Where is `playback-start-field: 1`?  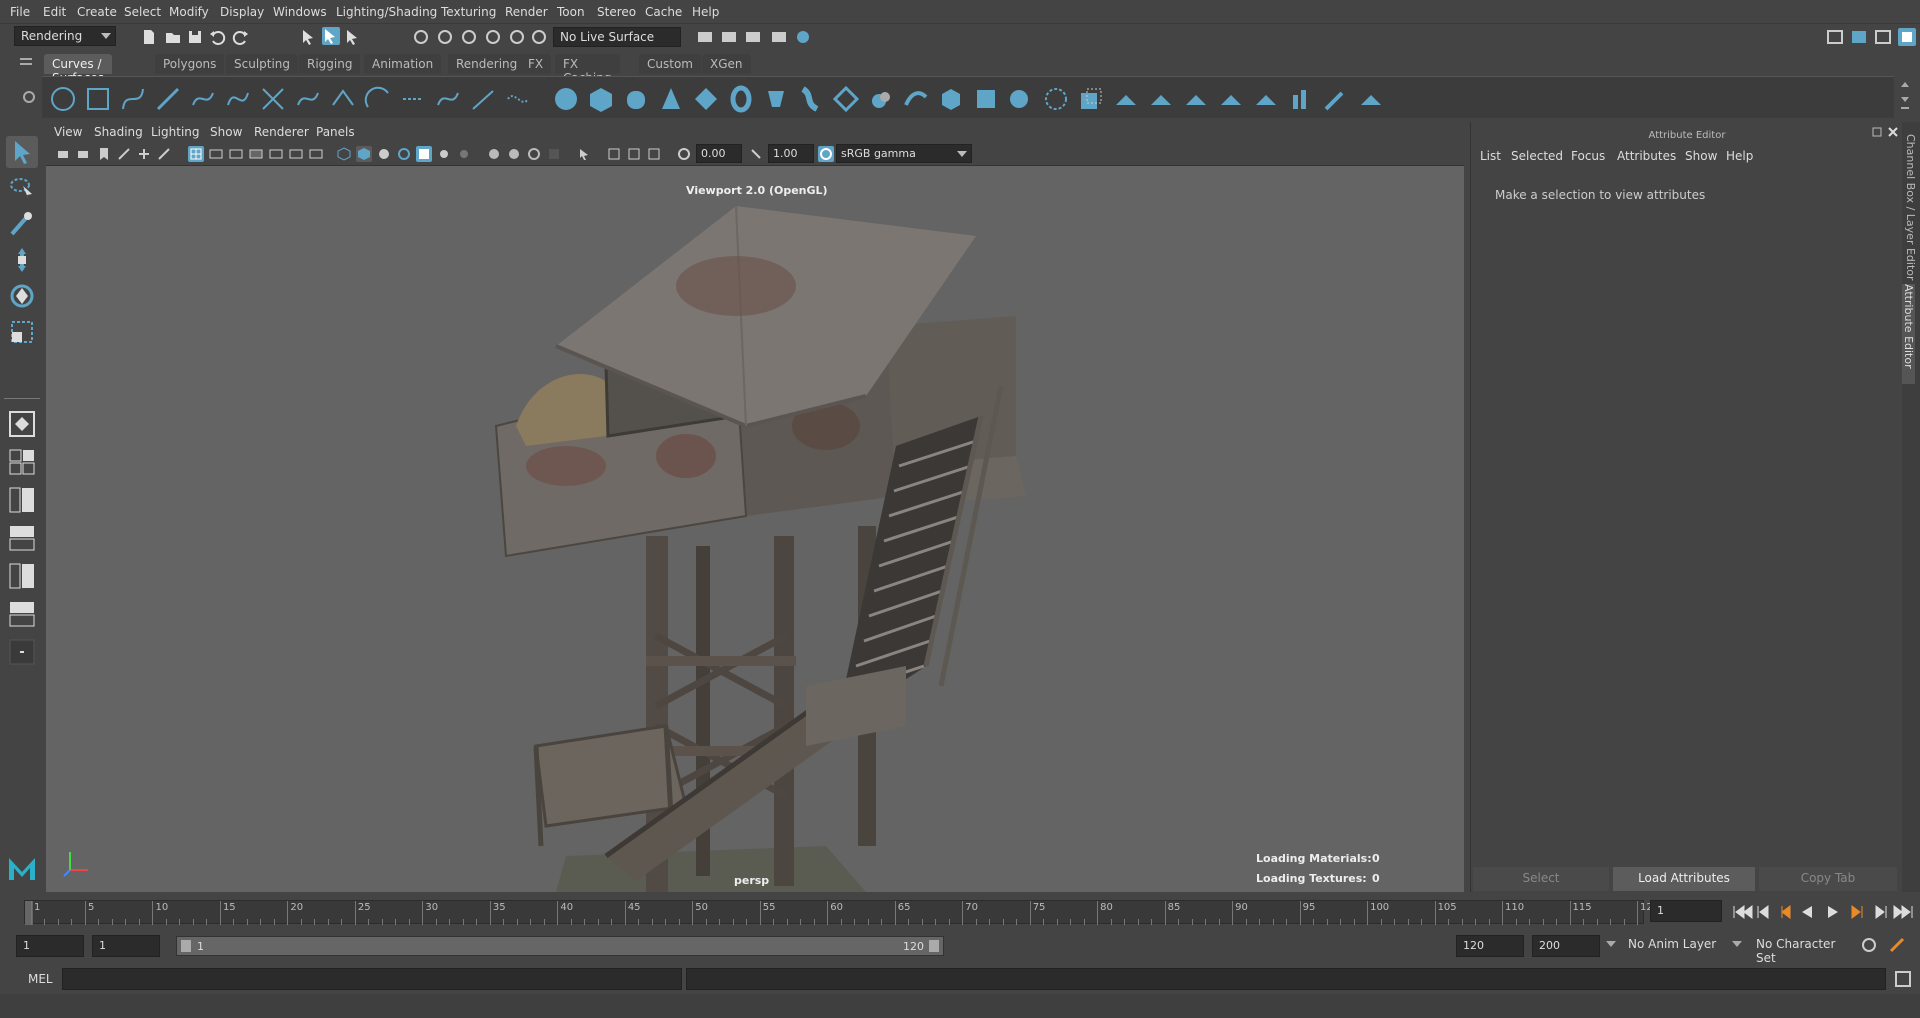 playback-start-field: 1 is located at coordinates (126, 946).